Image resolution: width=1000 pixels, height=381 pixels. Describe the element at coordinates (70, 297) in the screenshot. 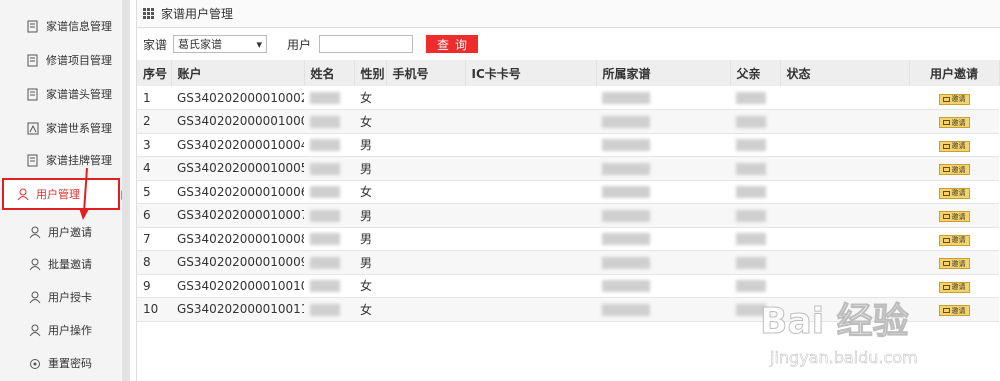

I see `sidebar-item-label: 用户授卡` at that location.